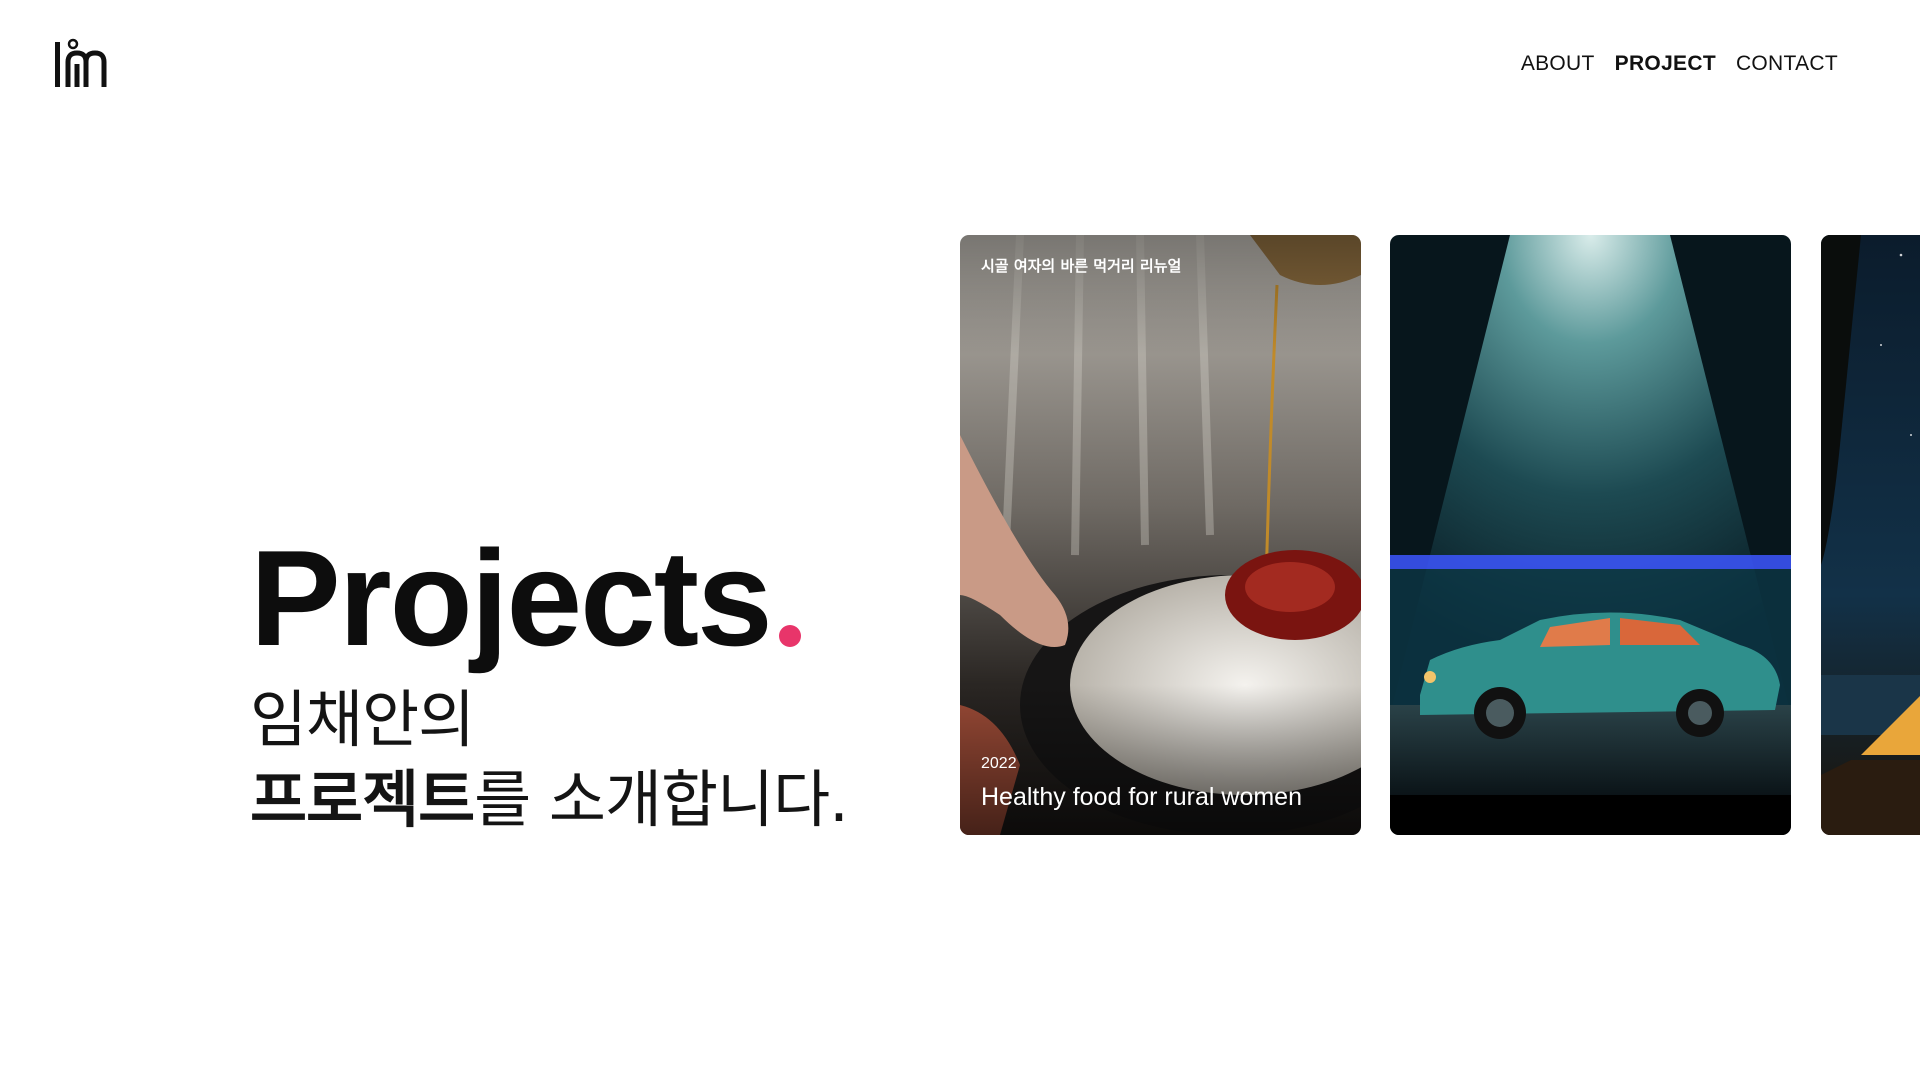 The height and width of the screenshot is (1080, 1920). What do you see at coordinates (999, 763) in the screenshot?
I see `card-year: 2022` at bounding box center [999, 763].